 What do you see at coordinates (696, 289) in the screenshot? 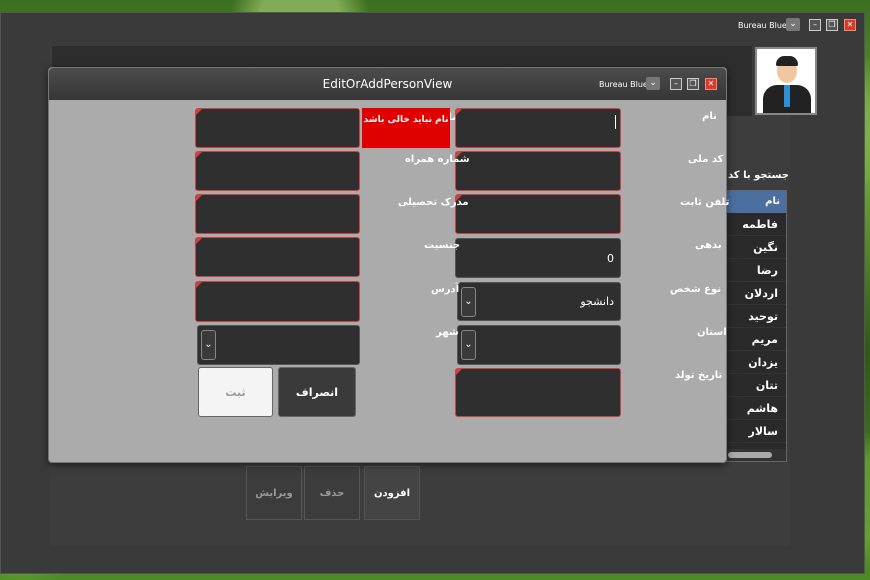
I see `person-type-label: نوع شخص` at bounding box center [696, 289].